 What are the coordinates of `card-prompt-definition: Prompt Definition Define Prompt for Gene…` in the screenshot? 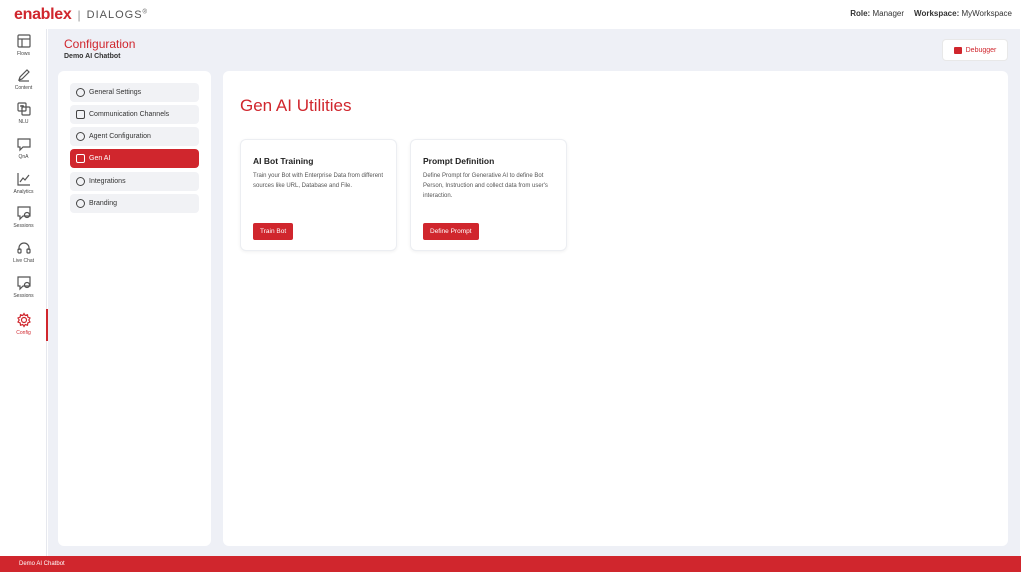 It's located at (488, 195).